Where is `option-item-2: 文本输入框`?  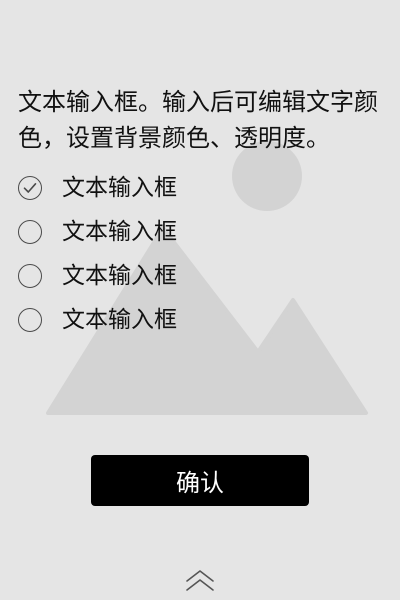
option-item-2: 文本输入框 is located at coordinates (188, 232).